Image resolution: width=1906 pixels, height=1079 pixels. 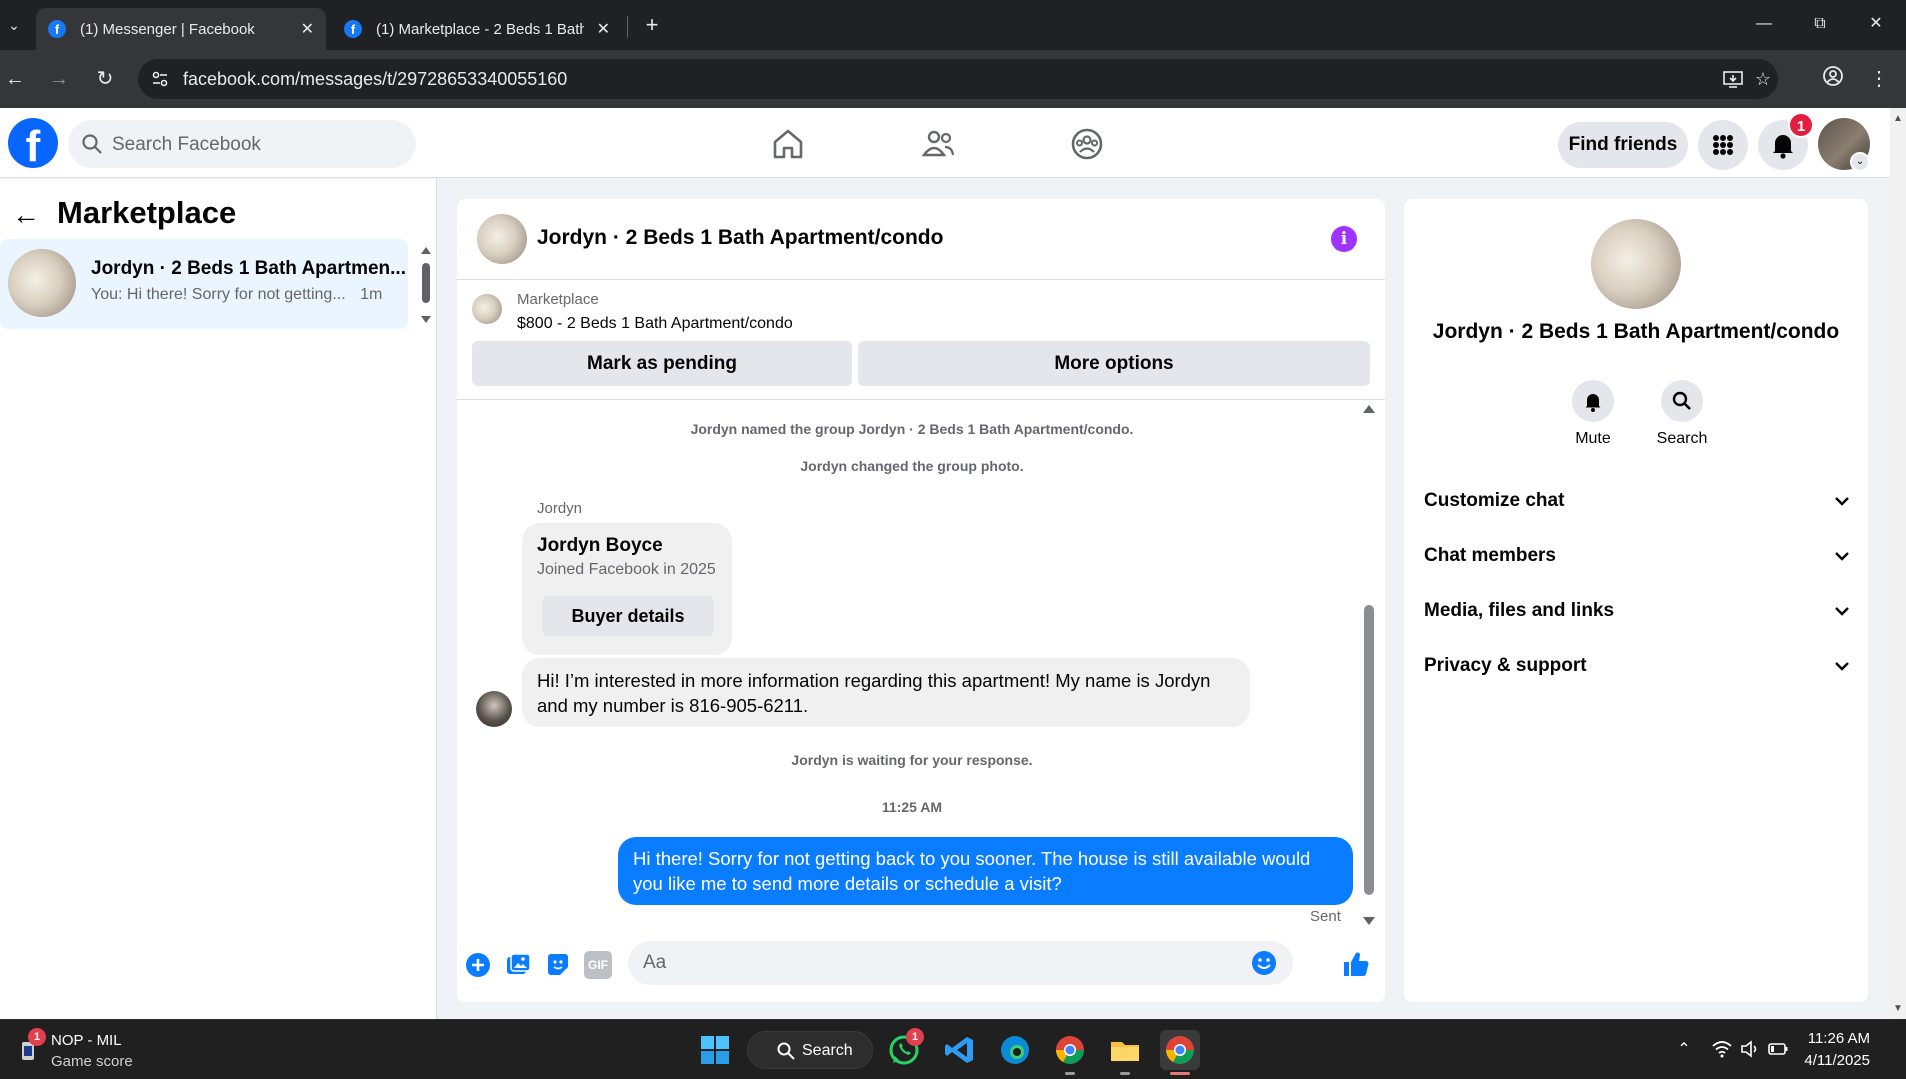 What do you see at coordinates (600, 545) in the screenshot?
I see `buyer-name: Jordyn Boyce` at bounding box center [600, 545].